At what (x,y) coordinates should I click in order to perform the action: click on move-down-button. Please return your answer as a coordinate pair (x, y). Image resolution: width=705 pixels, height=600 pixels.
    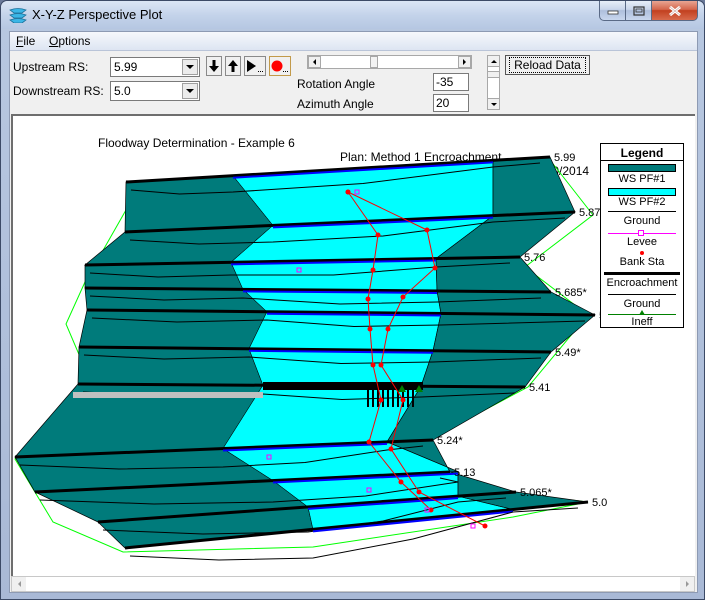
    Looking at the image, I should click on (214, 66).